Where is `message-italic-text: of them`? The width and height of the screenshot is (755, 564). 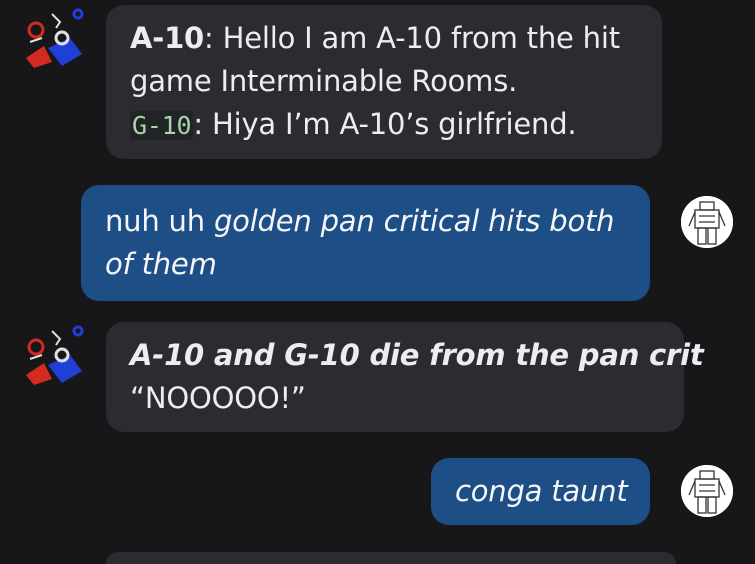
message-italic-text: of them is located at coordinates (161, 264).